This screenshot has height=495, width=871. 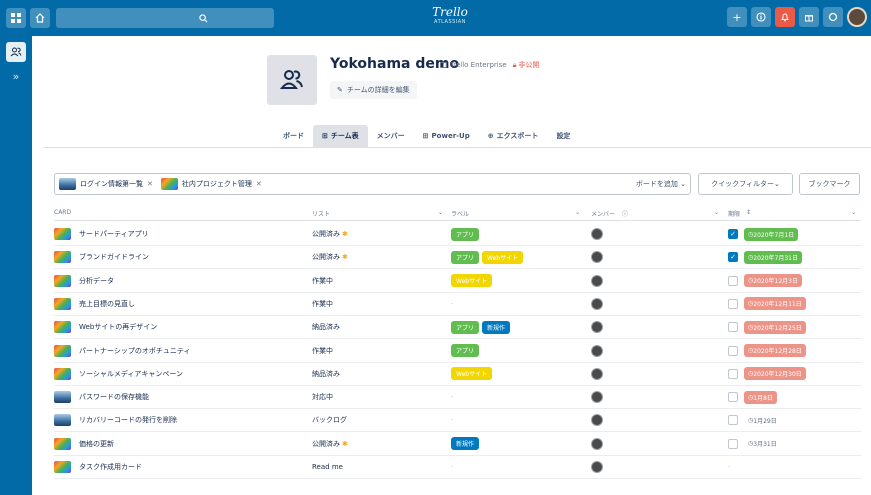 What do you see at coordinates (450, 16) in the screenshot?
I see `trello-logo: Trello ATLASSIAN` at bounding box center [450, 16].